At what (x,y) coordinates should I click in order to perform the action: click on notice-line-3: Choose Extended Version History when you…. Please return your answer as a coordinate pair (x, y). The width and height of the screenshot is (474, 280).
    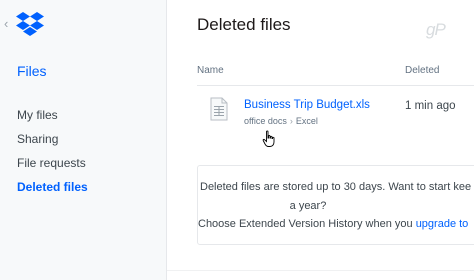
    Looking at the image, I should click on (333, 224).